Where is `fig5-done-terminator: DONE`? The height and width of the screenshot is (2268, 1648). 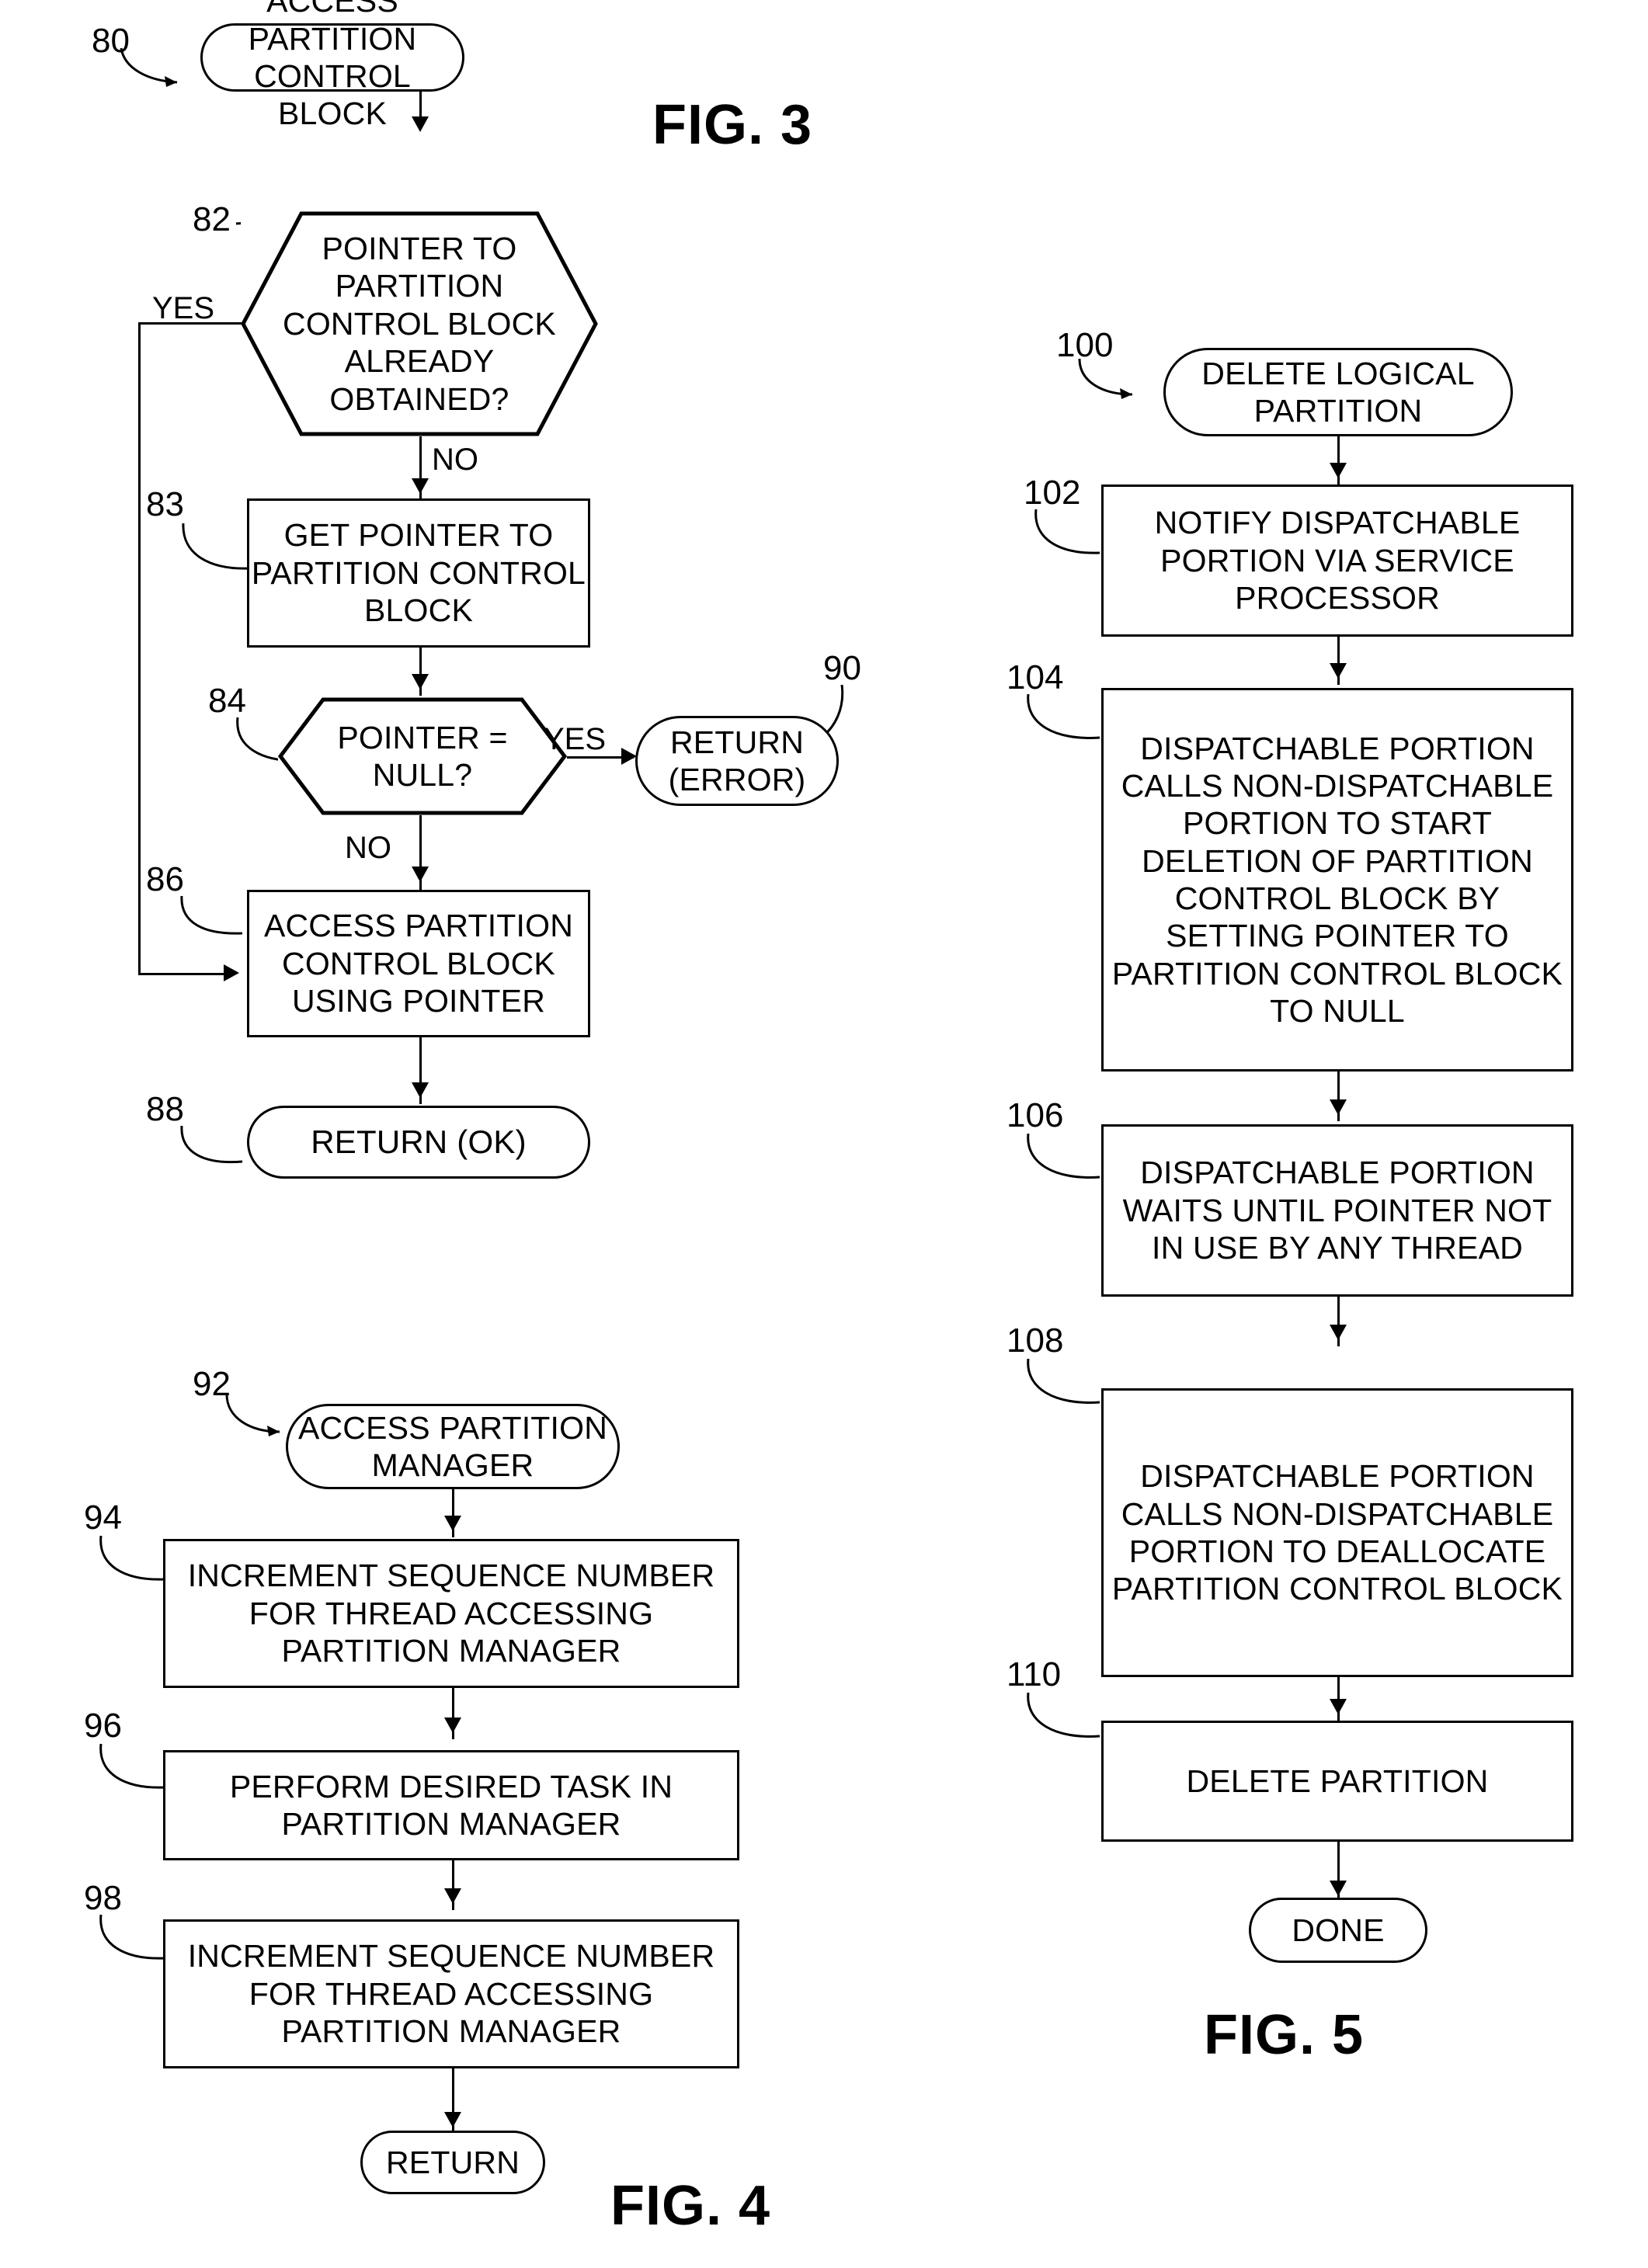
fig5-done-terminator: DONE is located at coordinates (1338, 1930).